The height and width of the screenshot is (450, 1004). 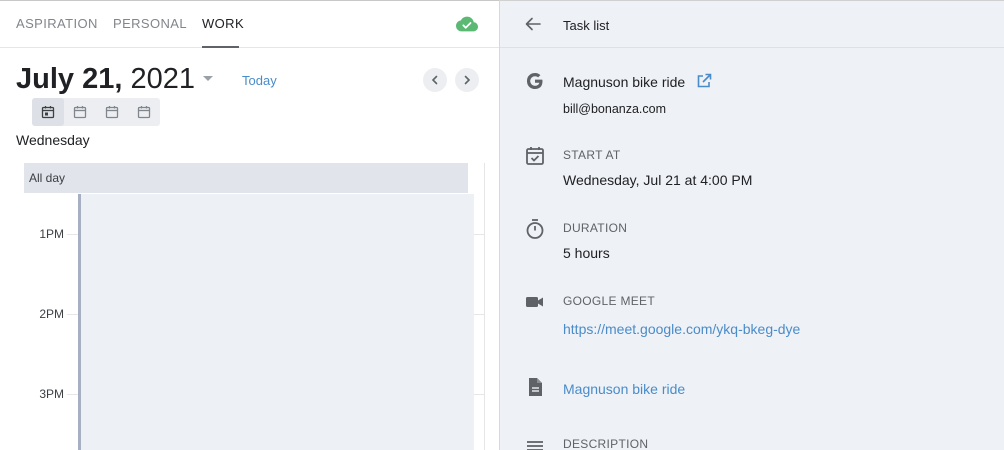 I want to click on detail-header: Task list, so click(x=752, y=24).